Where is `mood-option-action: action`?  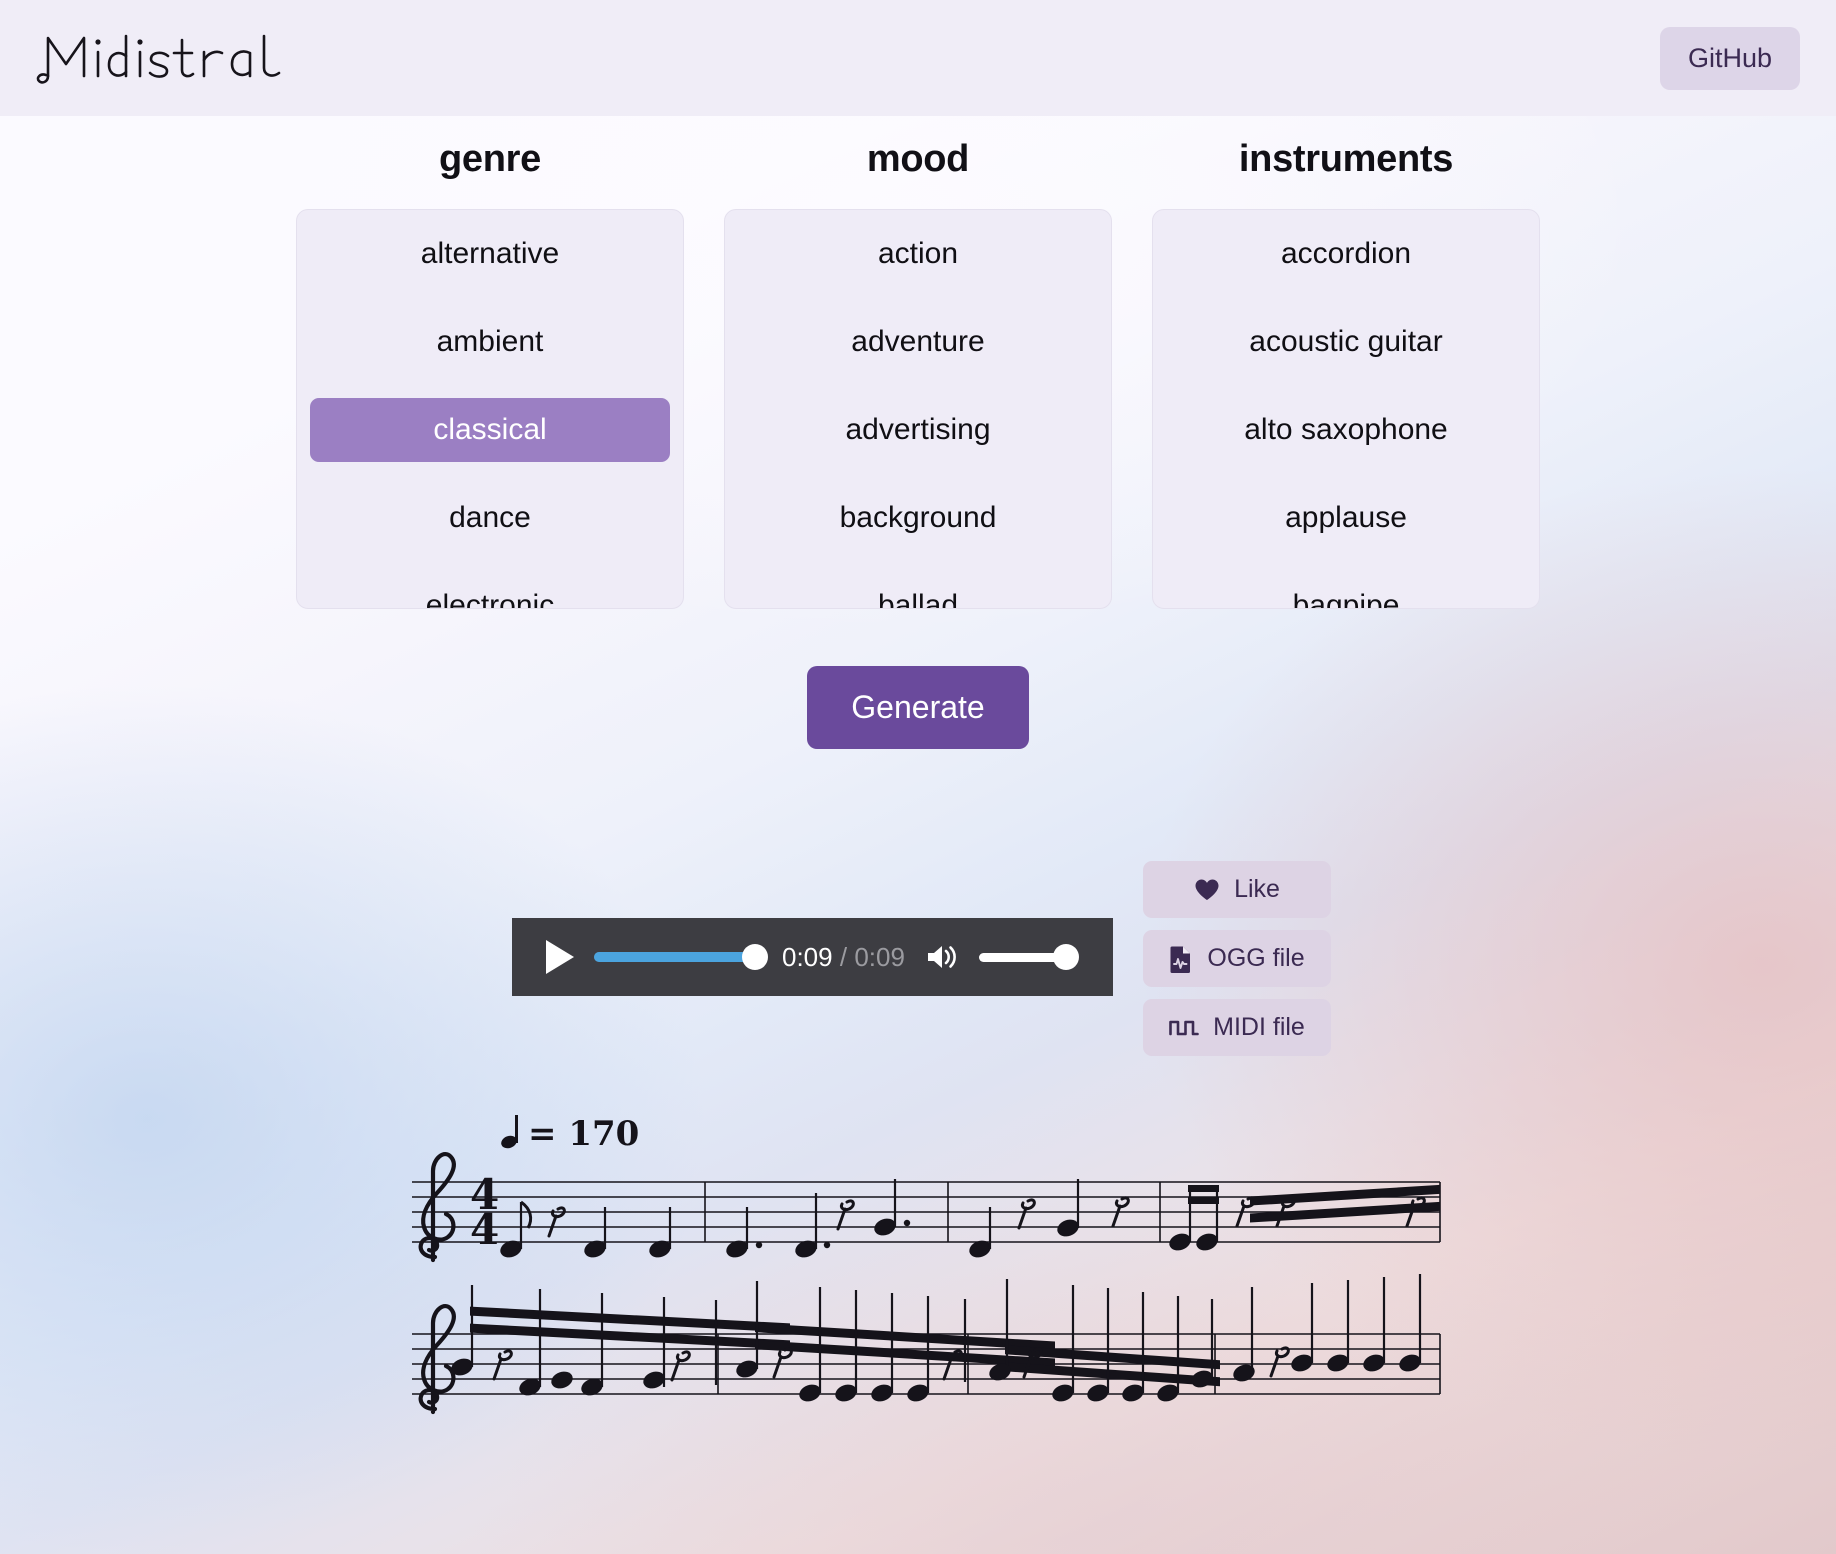
mood-option-action: action is located at coordinates (918, 254).